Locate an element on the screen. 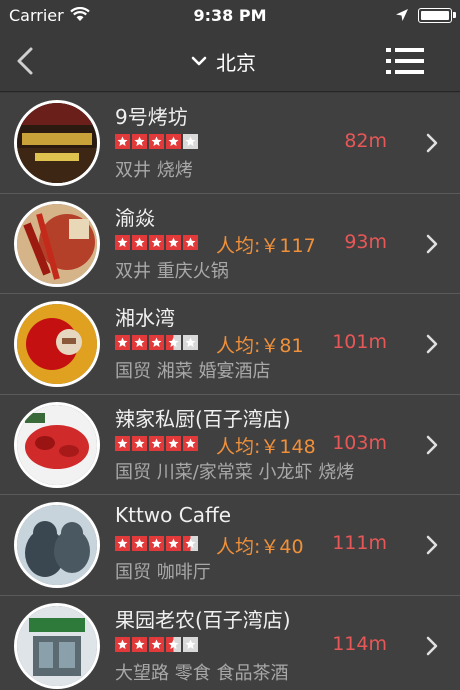  city-selector: 北京 is located at coordinates (223, 61).